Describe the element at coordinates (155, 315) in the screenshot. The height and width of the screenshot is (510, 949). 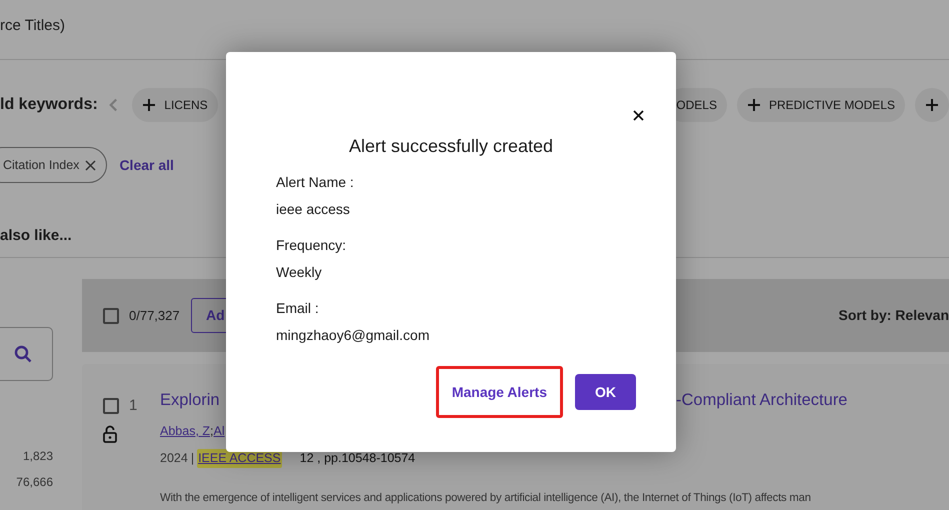
I see `selection-count: 0/77,327` at that location.